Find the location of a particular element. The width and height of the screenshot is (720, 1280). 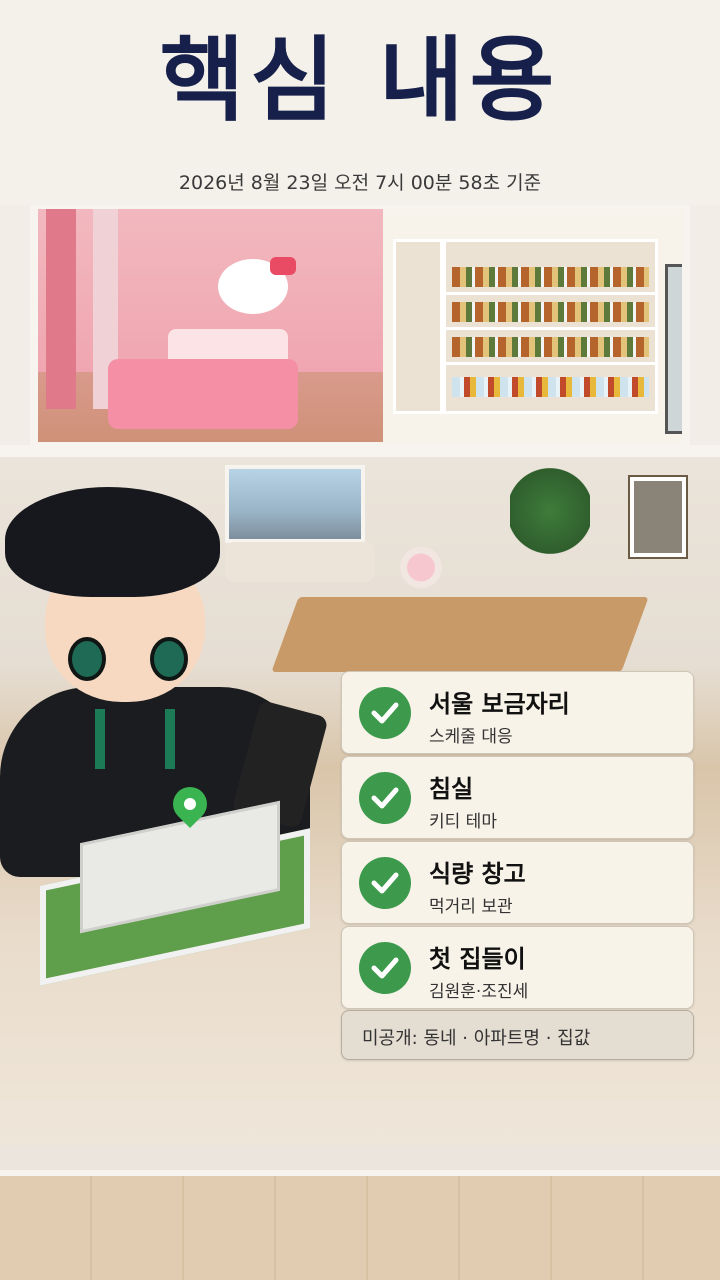

bottle-row is located at coordinates (550, 387).